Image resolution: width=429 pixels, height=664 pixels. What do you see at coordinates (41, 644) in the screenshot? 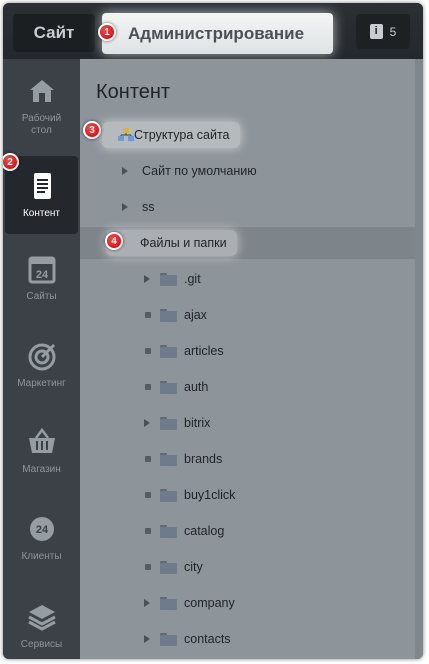
I see `sidebar-item-label: Сервисы` at bounding box center [41, 644].